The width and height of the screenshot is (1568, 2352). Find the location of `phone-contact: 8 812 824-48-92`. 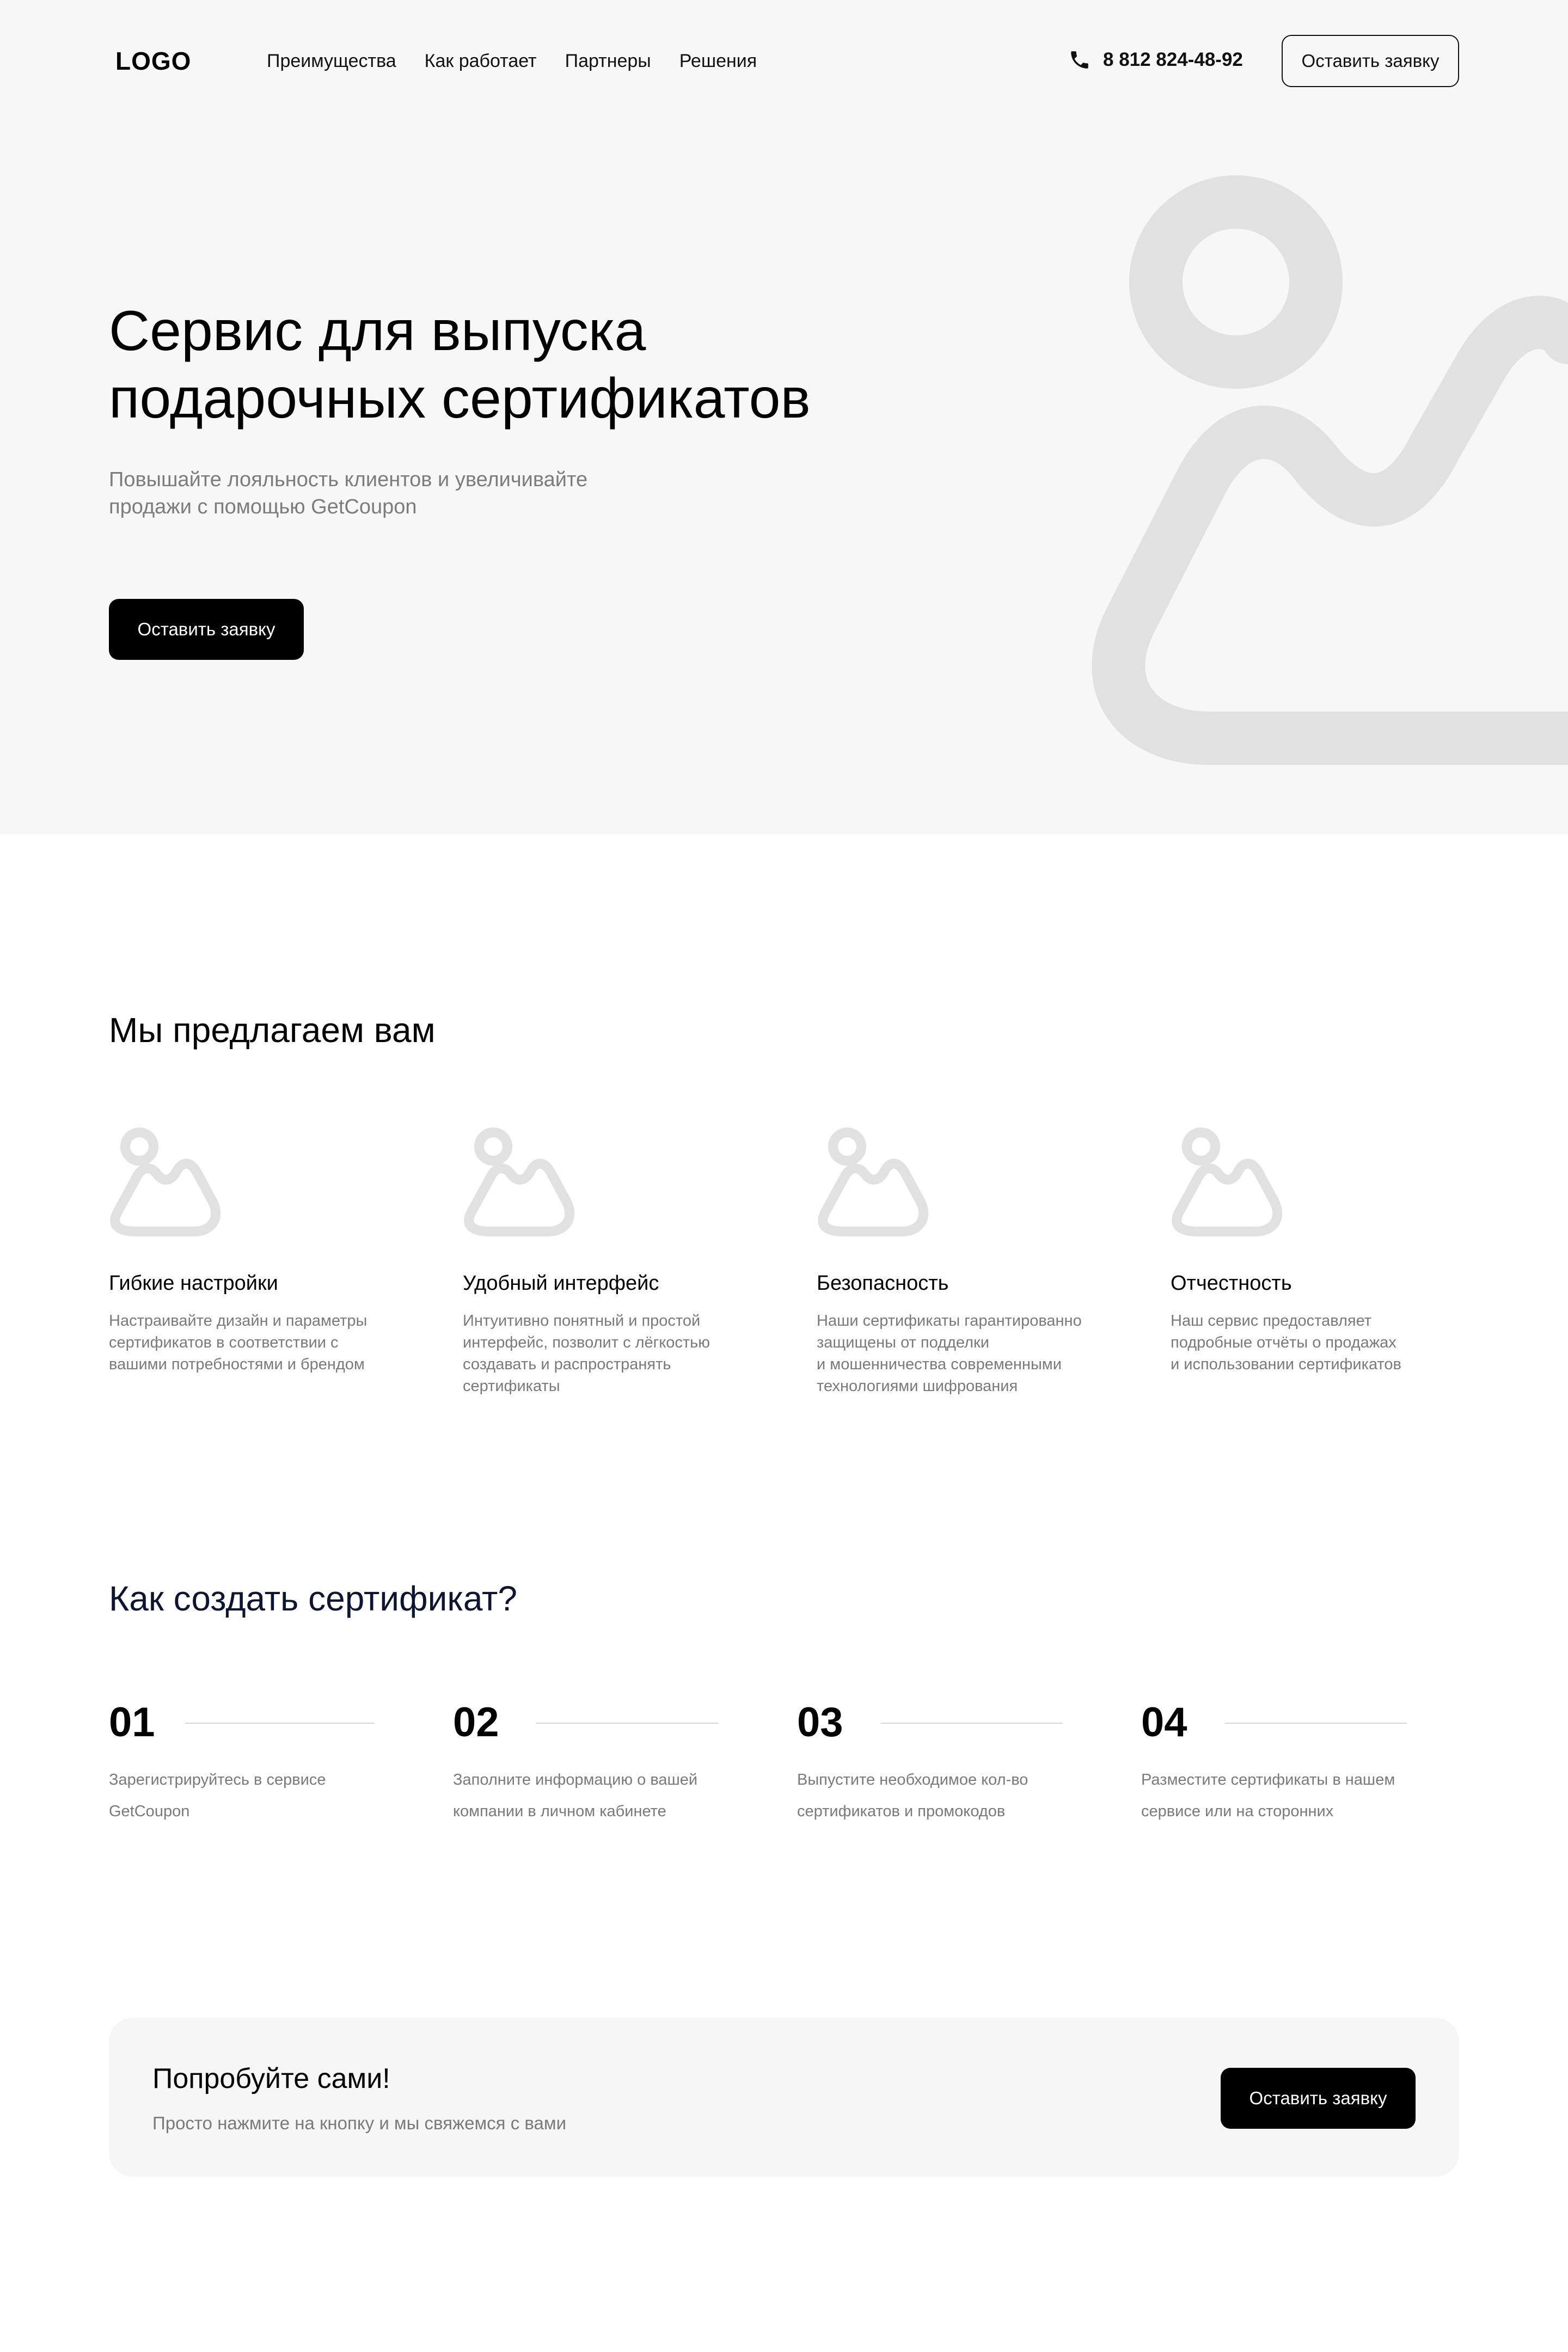

phone-contact: 8 812 824-48-92 is located at coordinates (1155, 60).